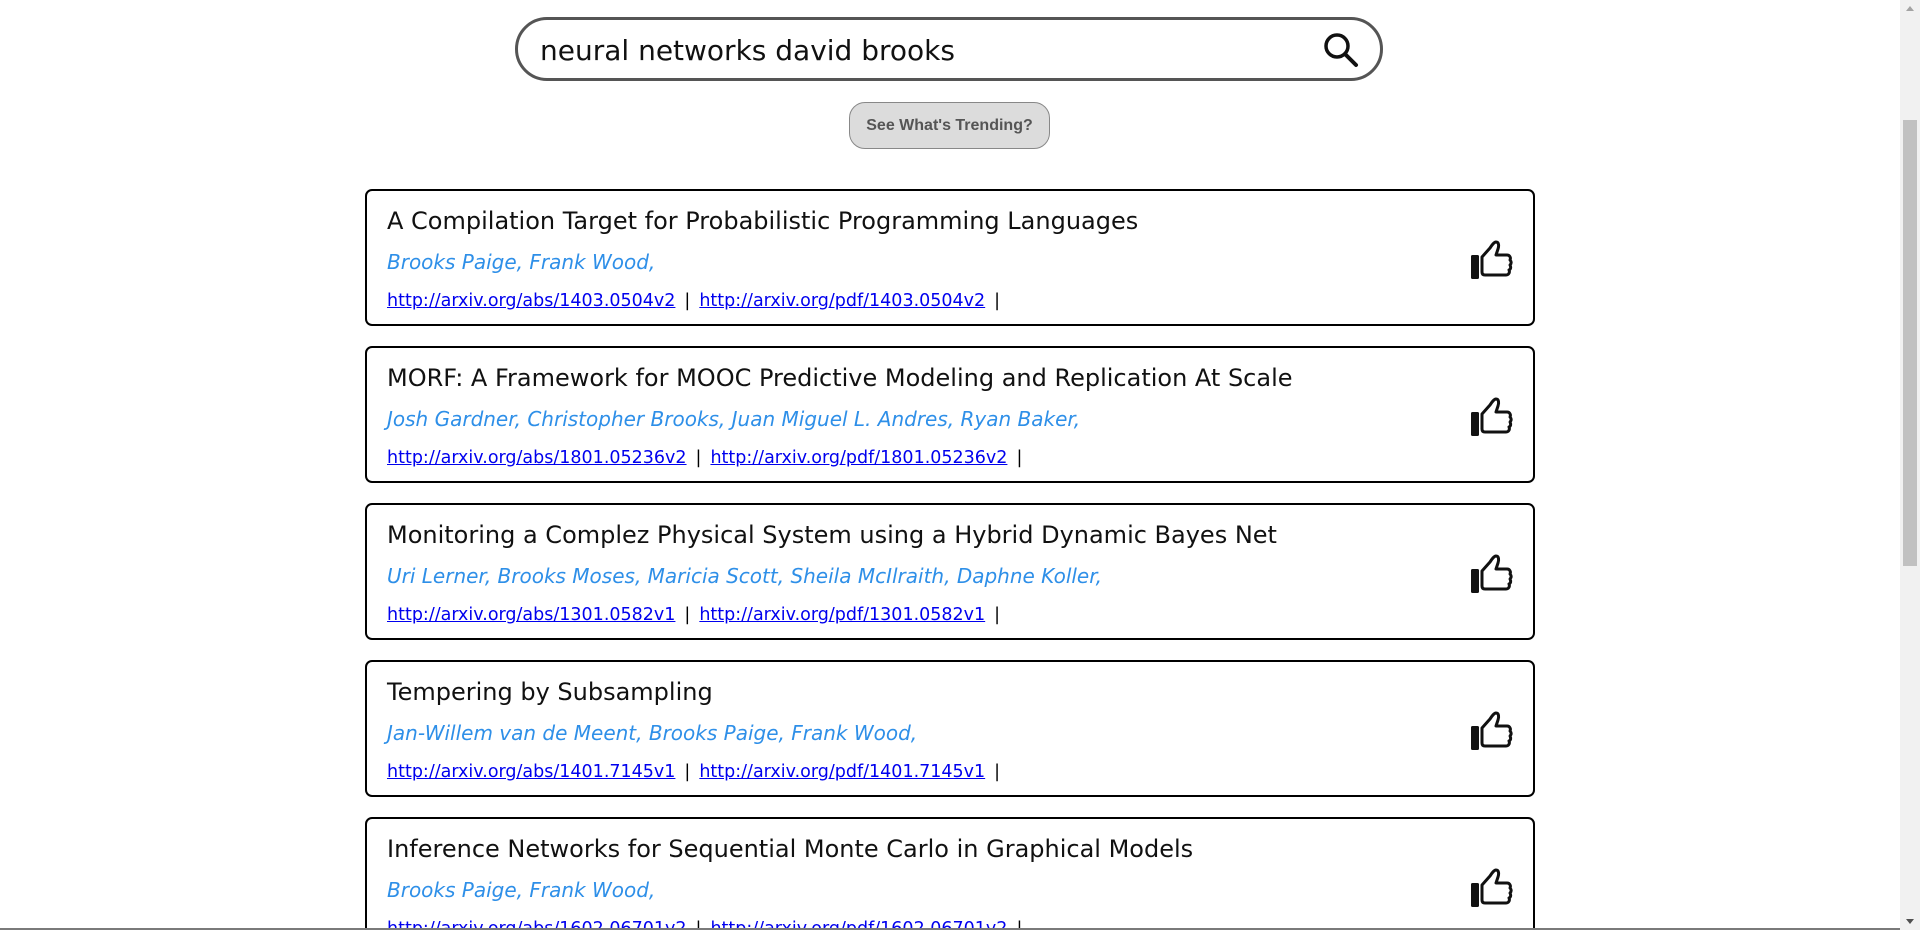 Image resolution: width=1920 pixels, height=930 pixels. I want to click on scroll-thumb, so click(1910, 343).